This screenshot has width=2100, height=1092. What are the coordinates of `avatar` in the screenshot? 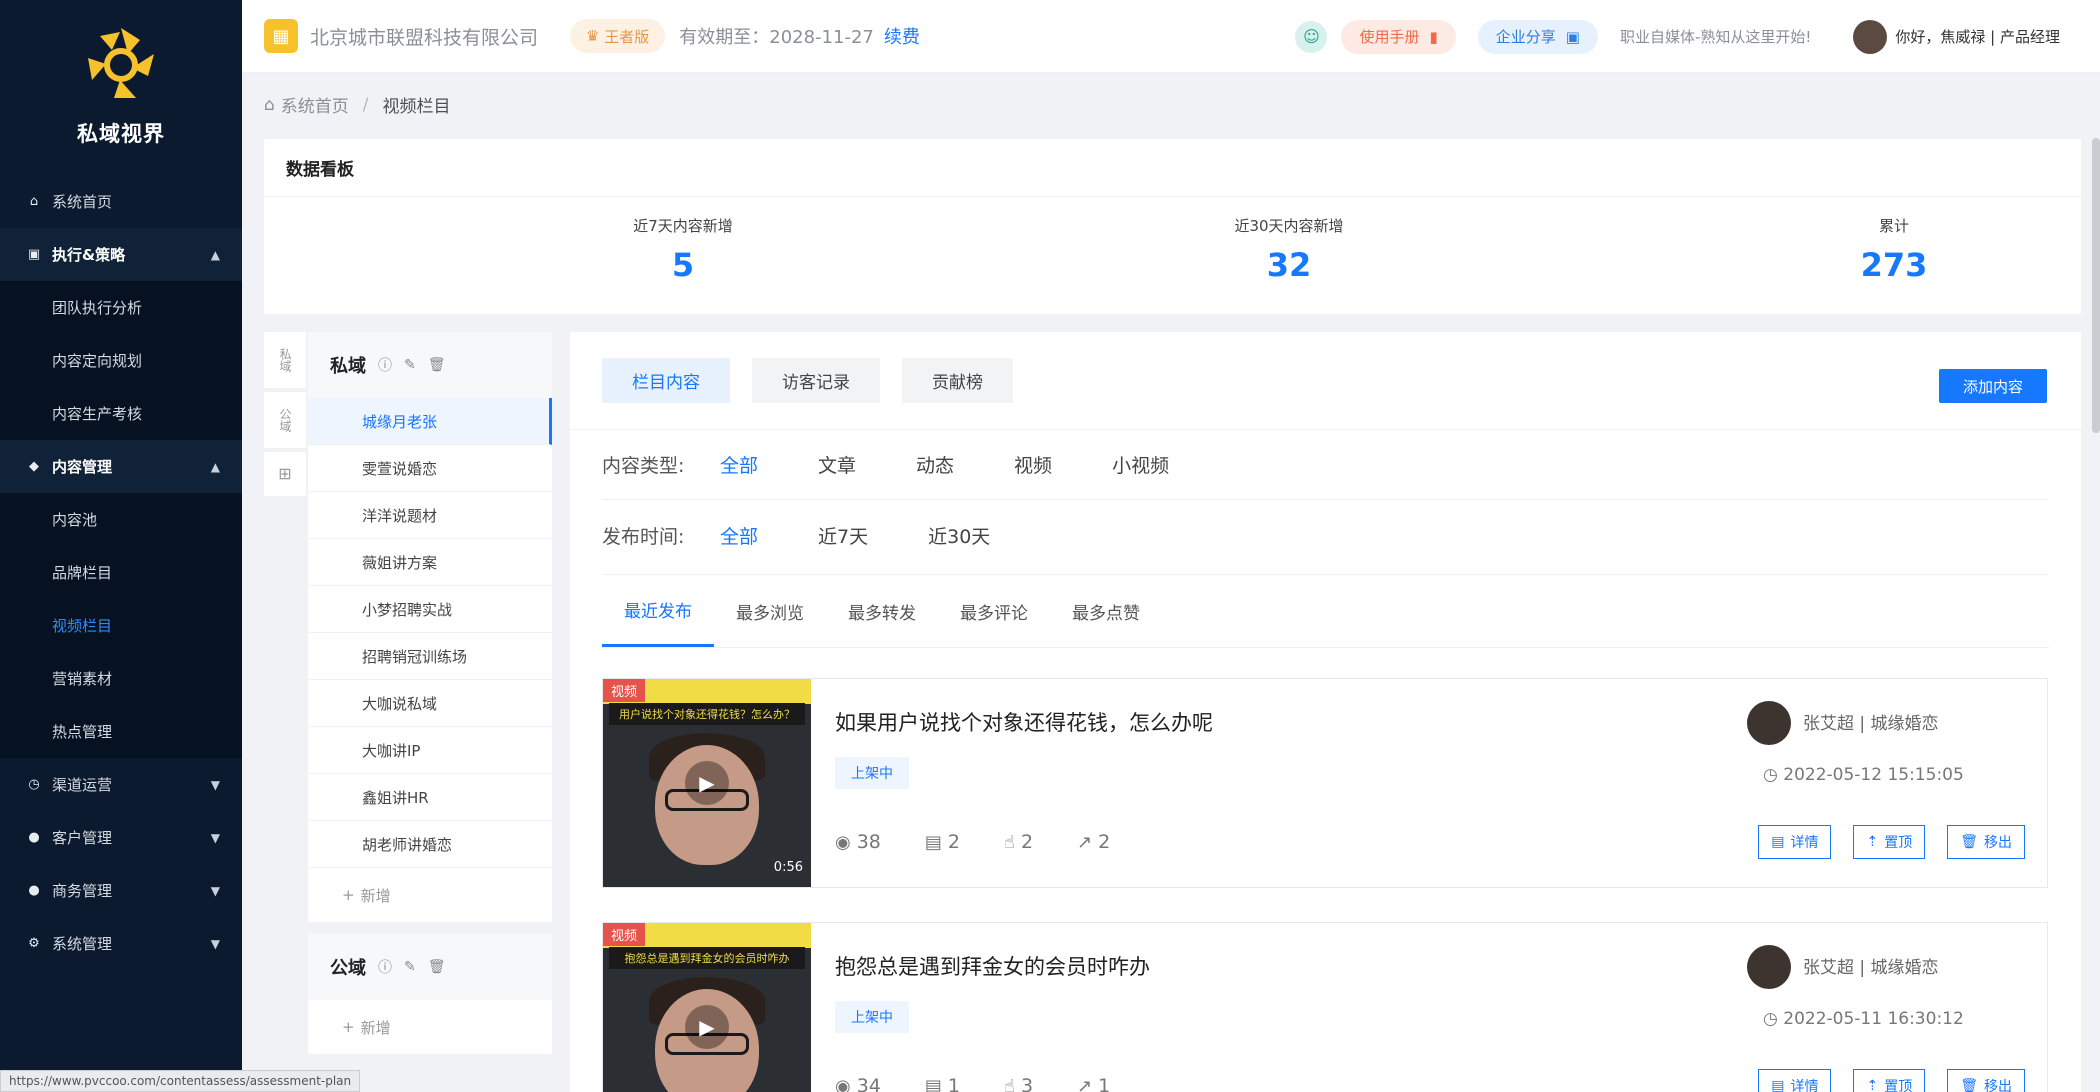 It's located at (1870, 36).